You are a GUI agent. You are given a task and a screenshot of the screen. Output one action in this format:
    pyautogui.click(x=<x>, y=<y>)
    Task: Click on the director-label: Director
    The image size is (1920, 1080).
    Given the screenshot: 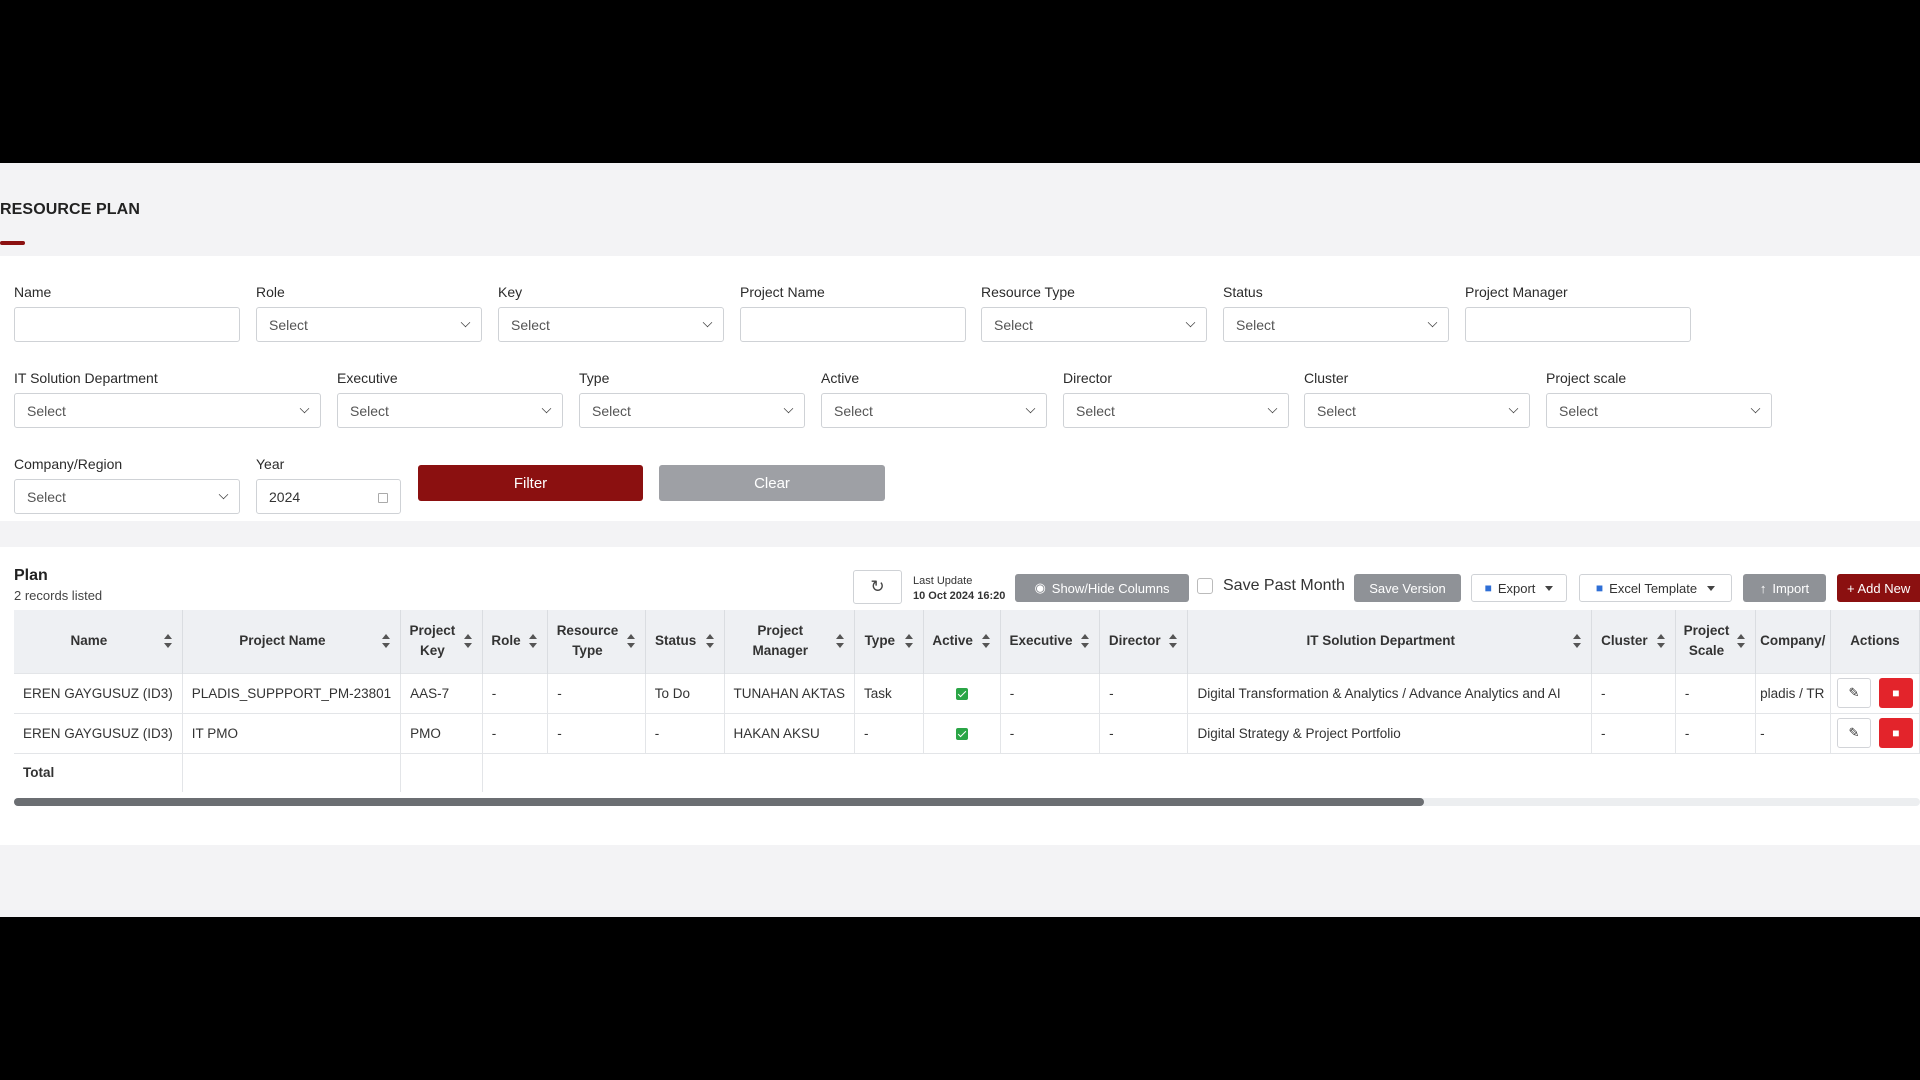 What is the action you would take?
    pyautogui.click(x=1088, y=378)
    